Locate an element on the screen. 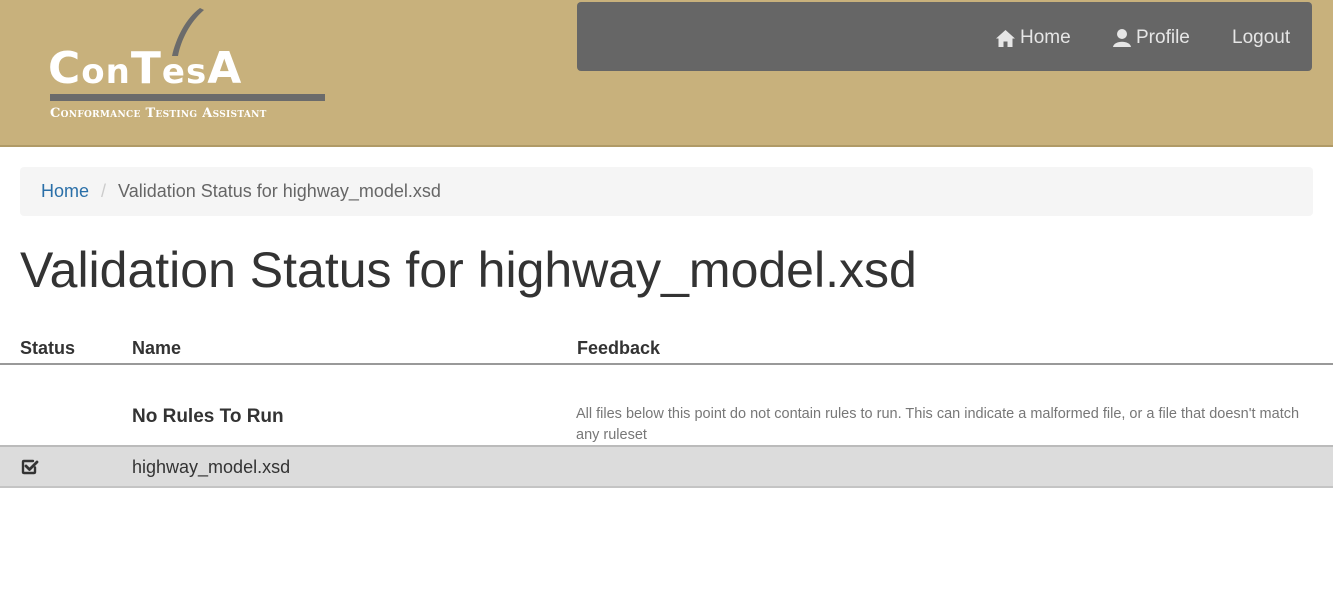  nav-profile-link: Profile is located at coordinates (1151, 38).